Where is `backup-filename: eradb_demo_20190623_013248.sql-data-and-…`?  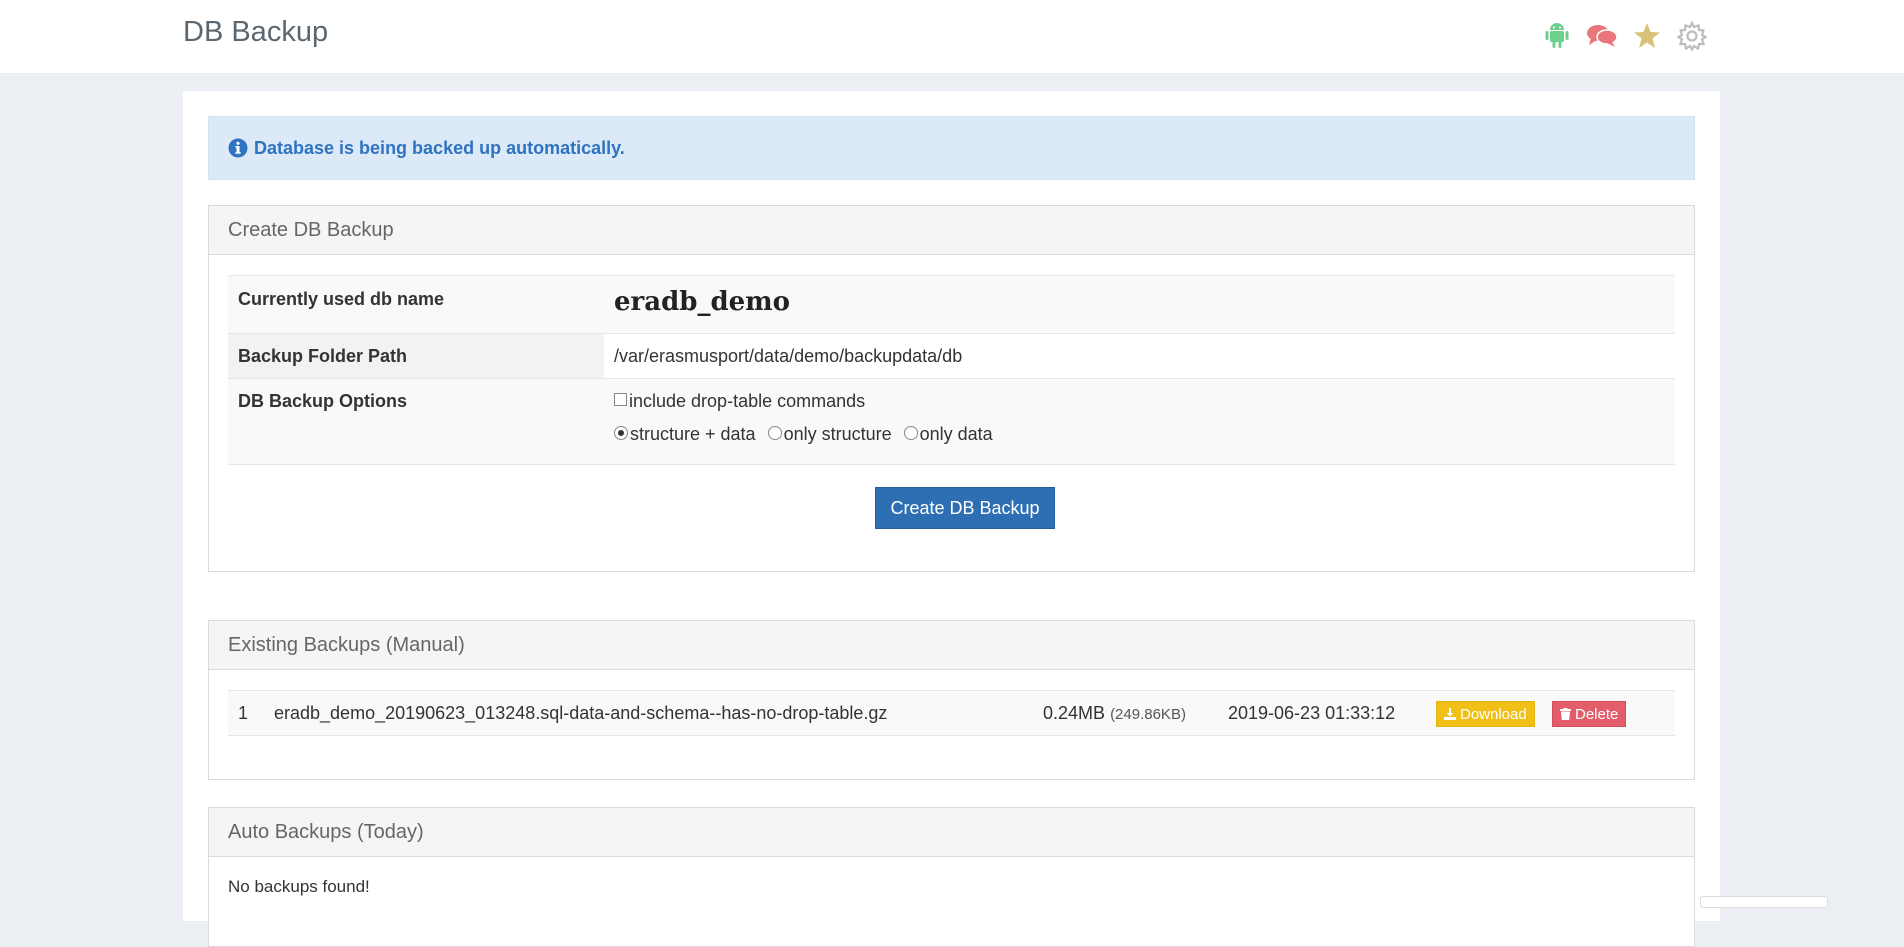 backup-filename: eradb_demo_20190623_013248.sql-data-and-… is located at coordinates (581, 713).